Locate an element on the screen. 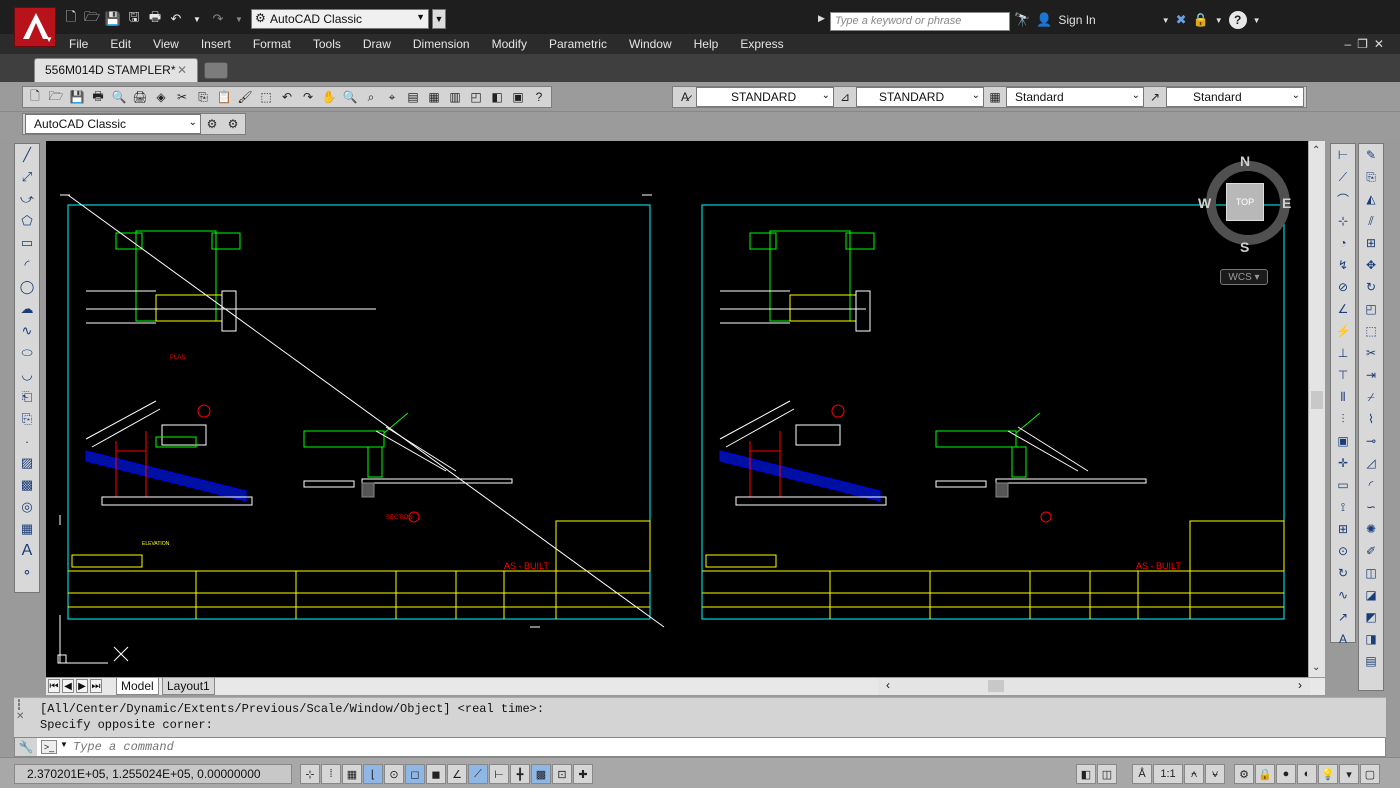 This screenshot has width=1400, height=788. dimension-space-icon: ⫴ is located at coordinates (1343, 397).